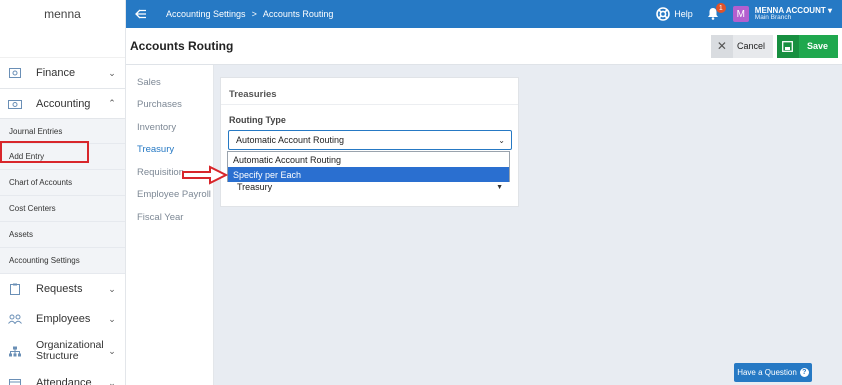  I want to click on question-icon: ?, so click(804, 372).